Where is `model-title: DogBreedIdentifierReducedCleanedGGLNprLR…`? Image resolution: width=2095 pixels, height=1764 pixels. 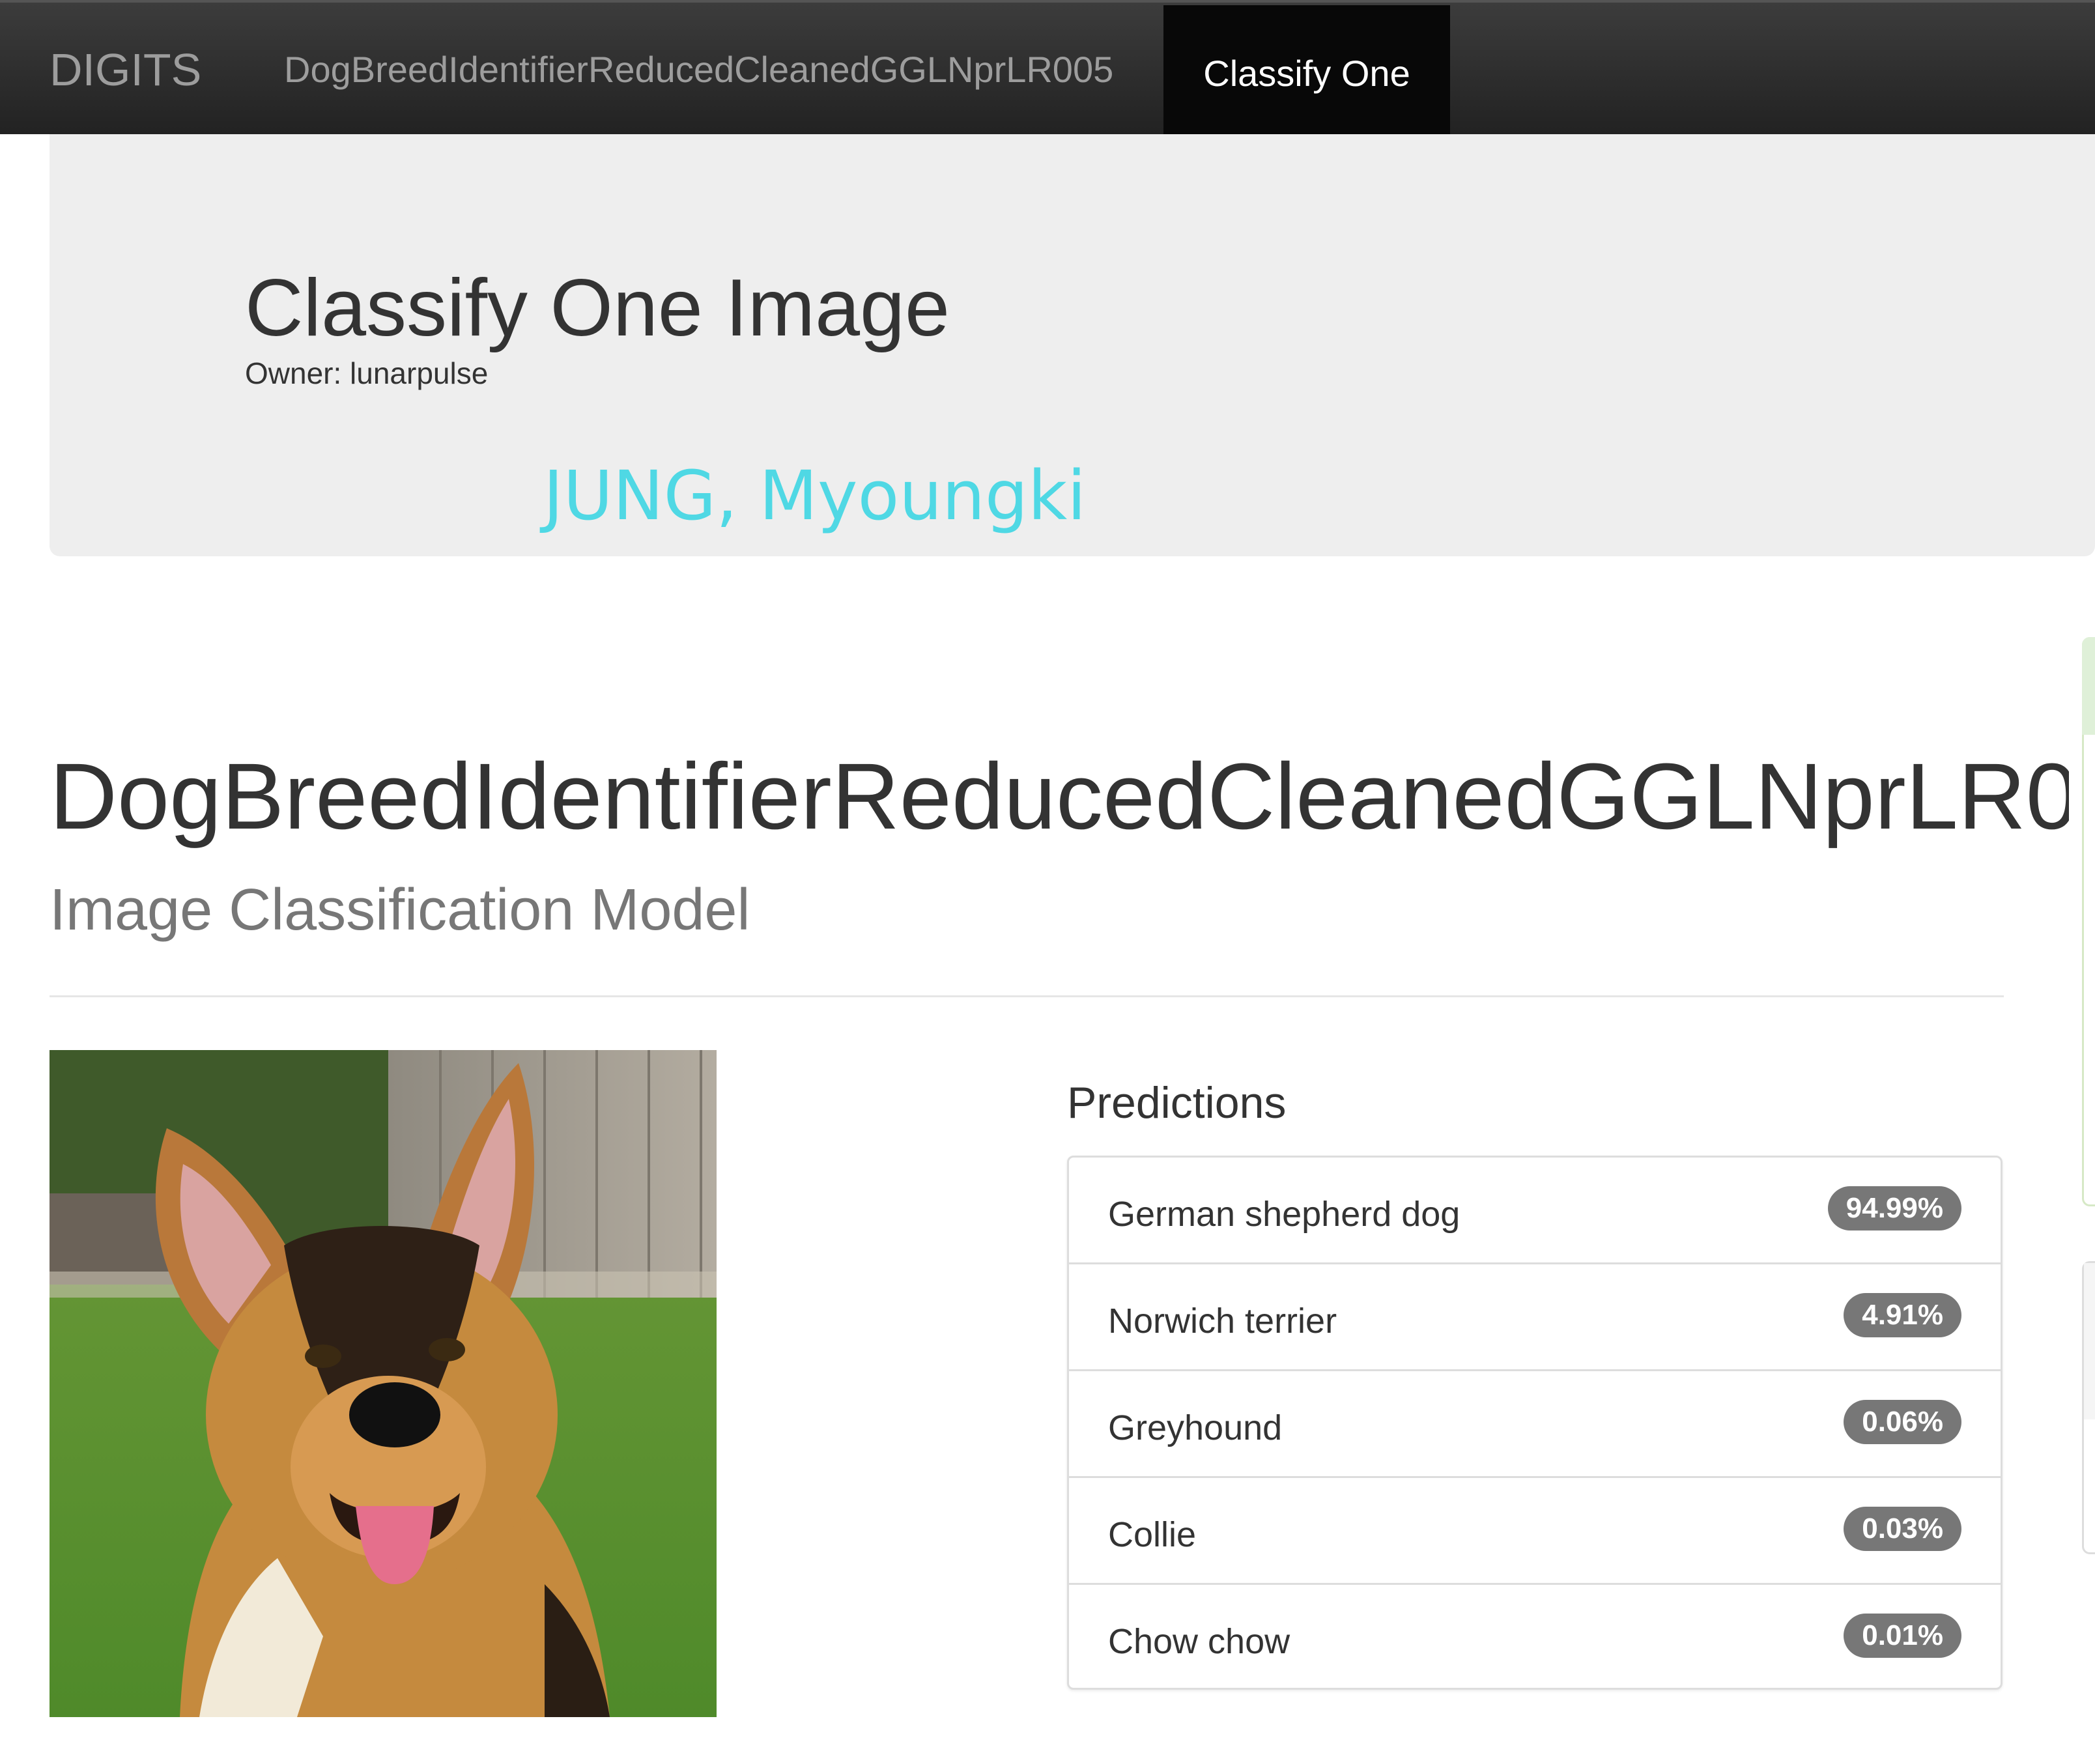 model-title: DogBreedIdentifierReducedCleanedGGLNprLR… is located at coordinates (1059, 796).